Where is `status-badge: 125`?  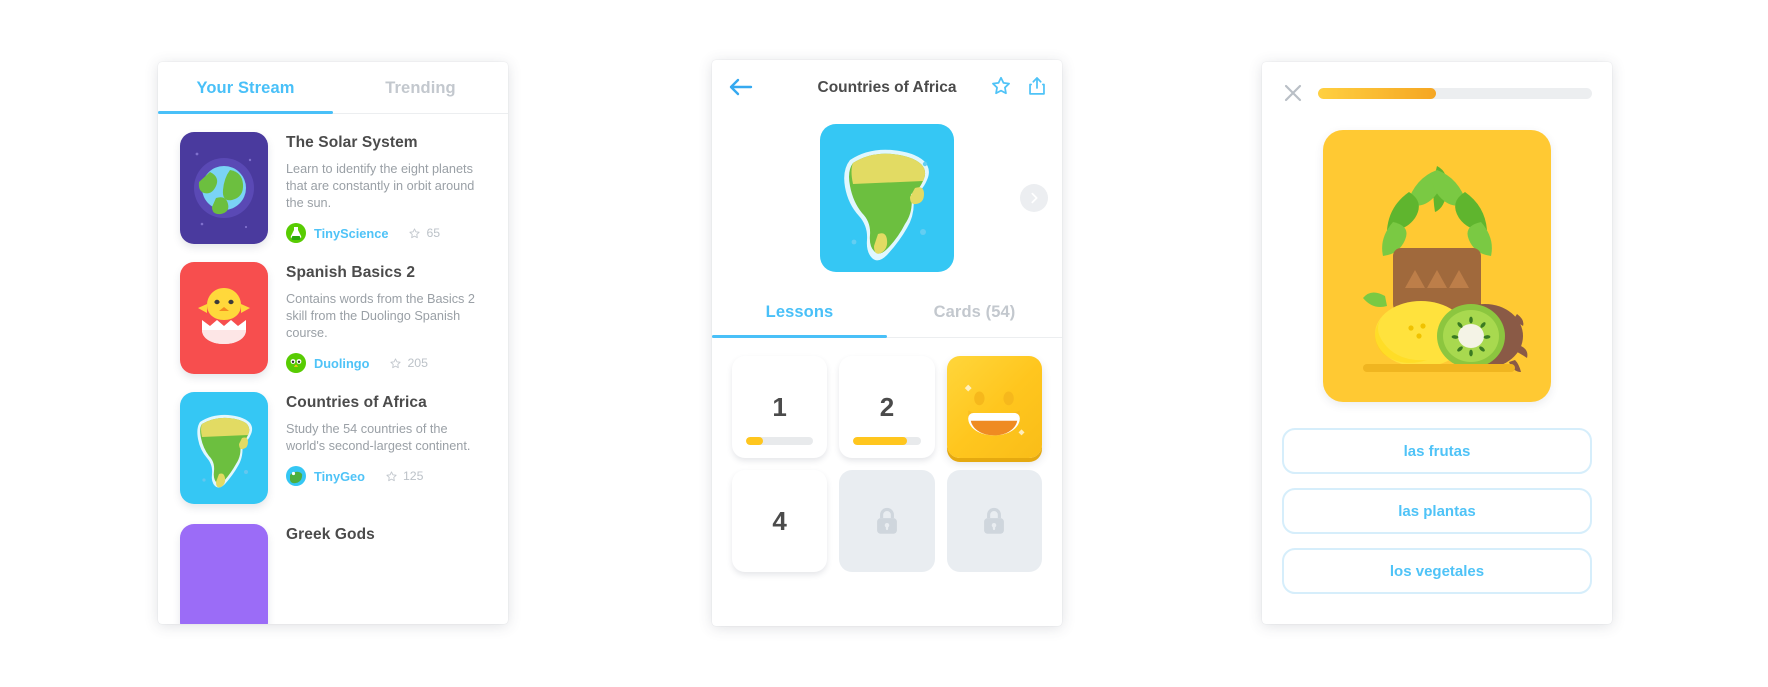
status-badge: 125 is located at coordinates (404, 476).